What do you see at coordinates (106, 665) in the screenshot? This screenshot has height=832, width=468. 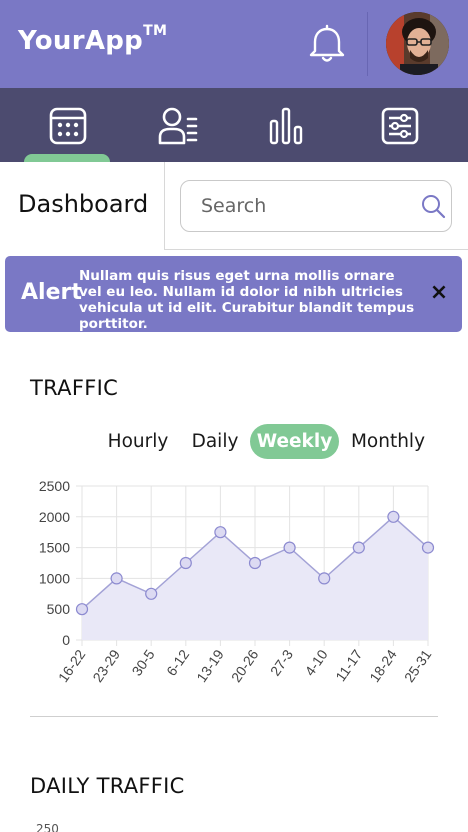 I see `x-tick-label: 23-29` at bounding box center [106, 665].